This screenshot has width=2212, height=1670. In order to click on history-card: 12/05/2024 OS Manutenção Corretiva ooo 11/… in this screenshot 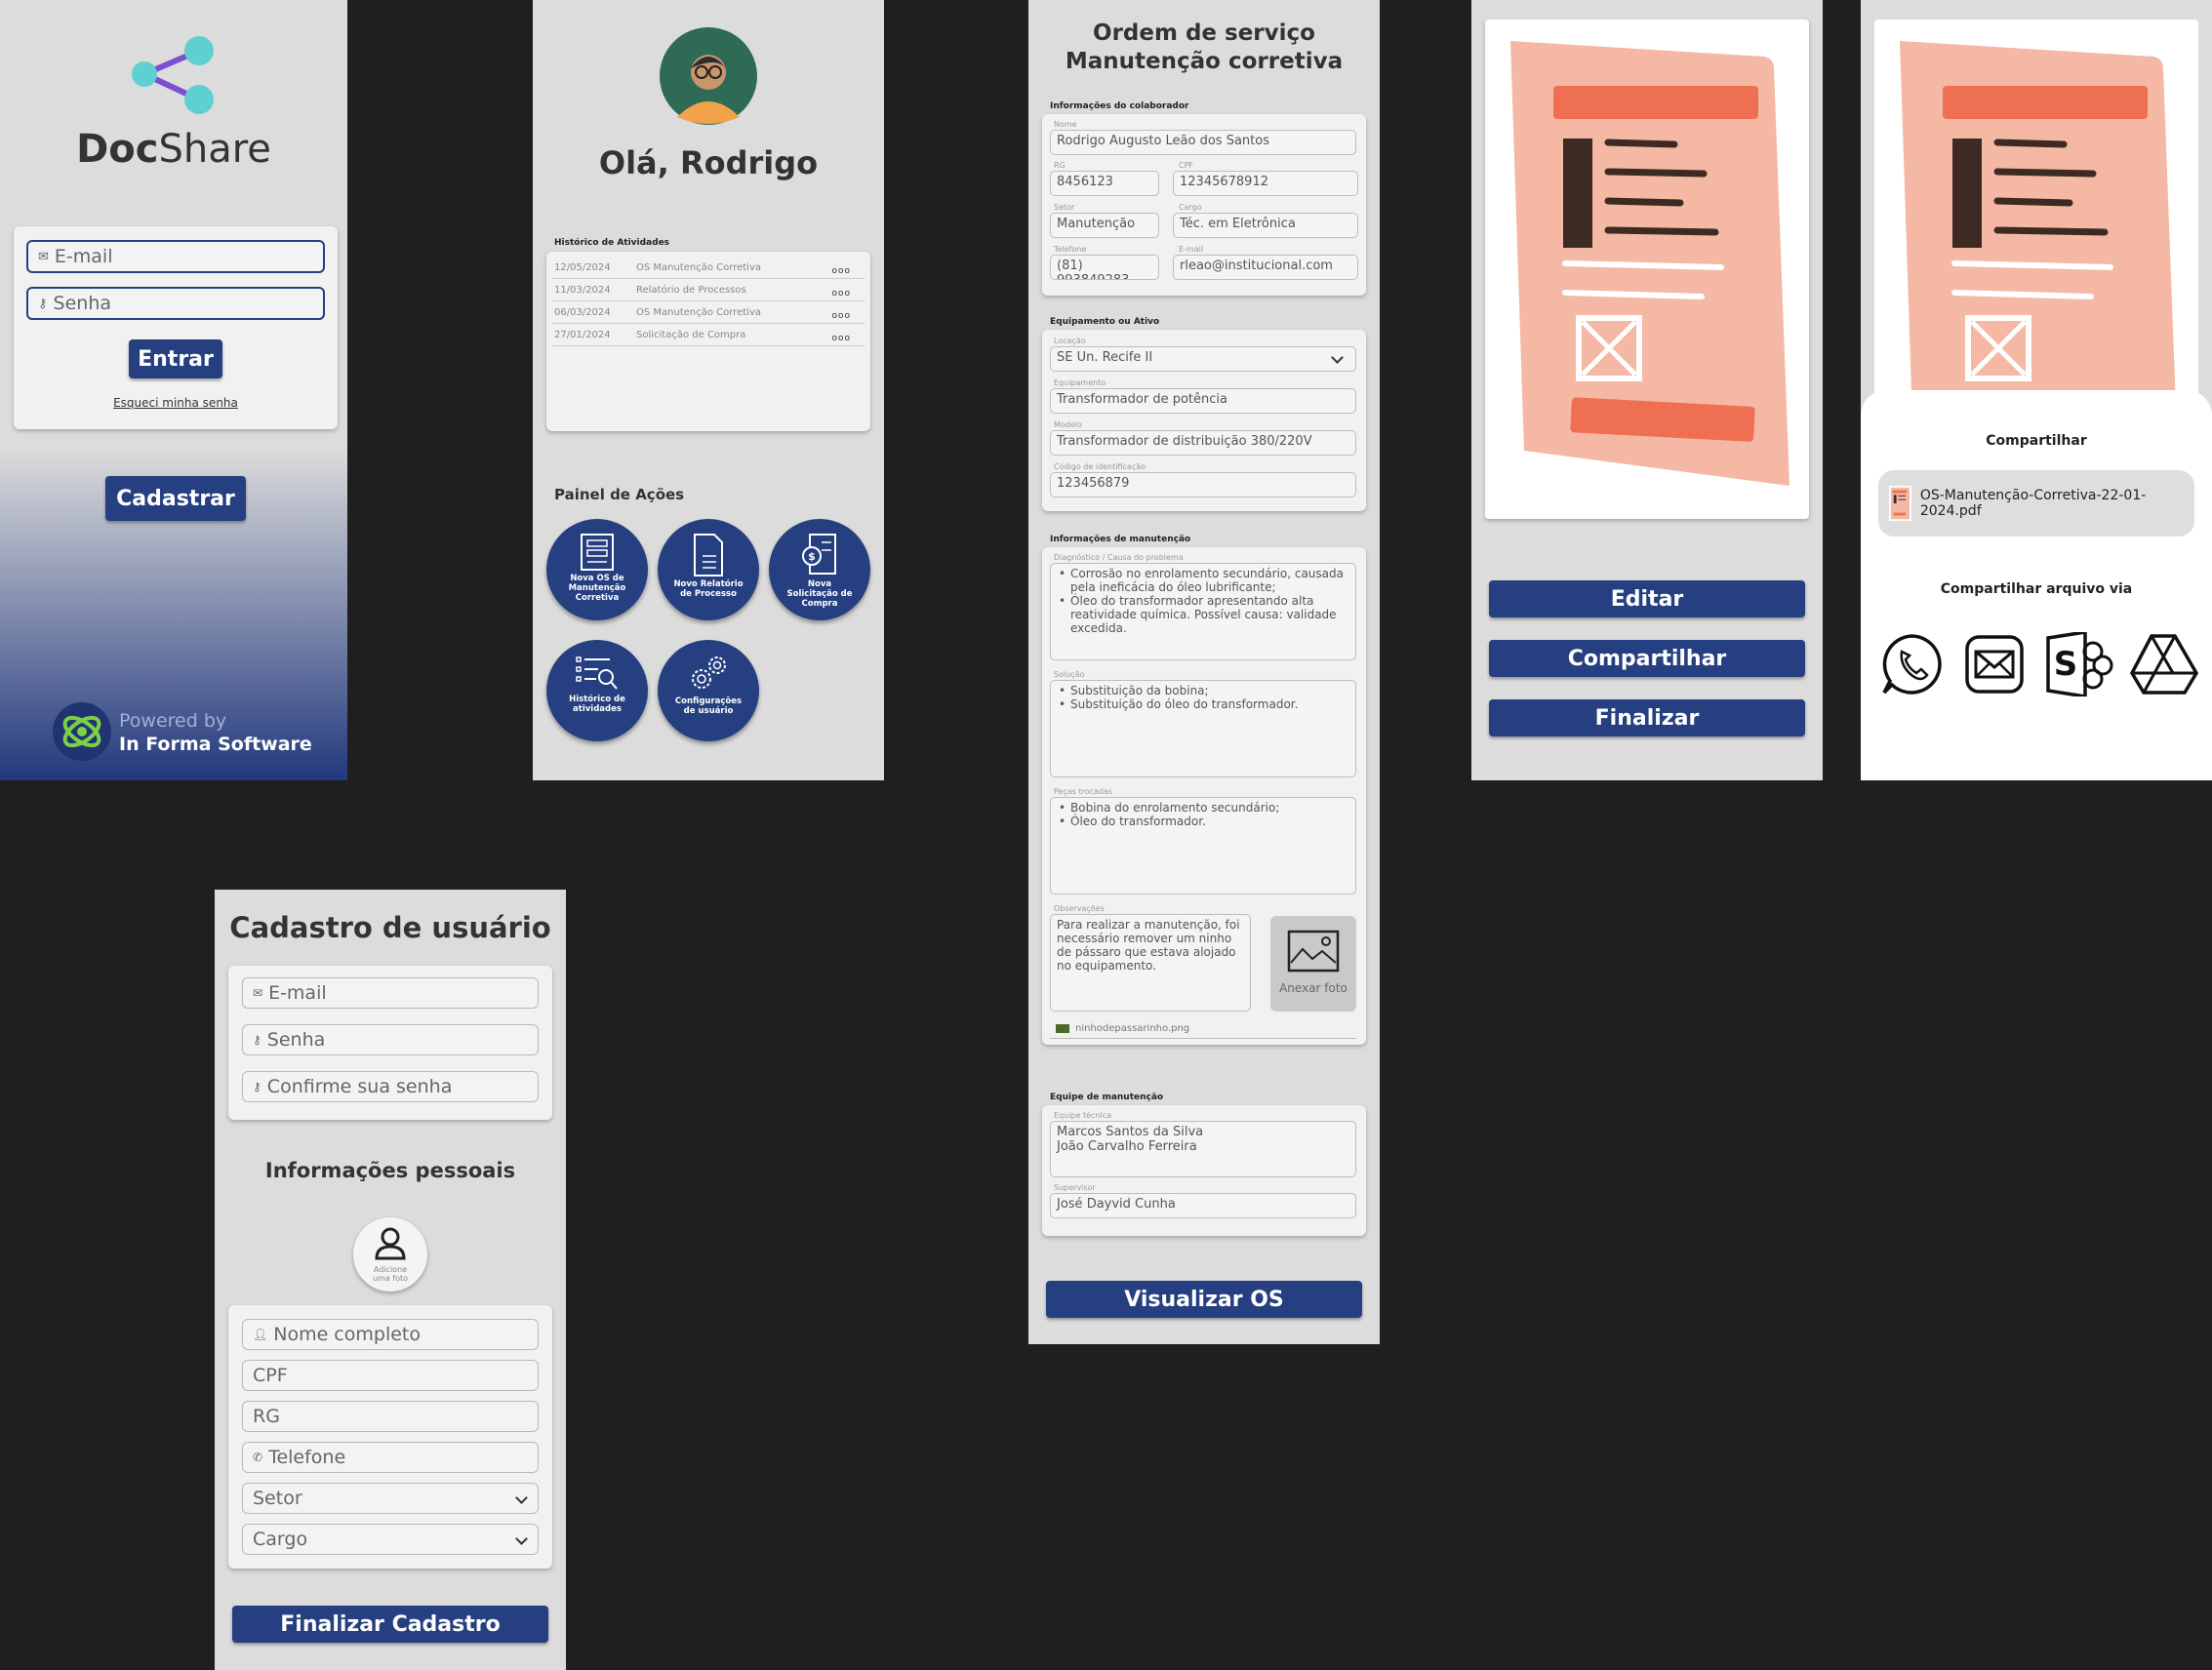, I will do `click(708, 341)`.